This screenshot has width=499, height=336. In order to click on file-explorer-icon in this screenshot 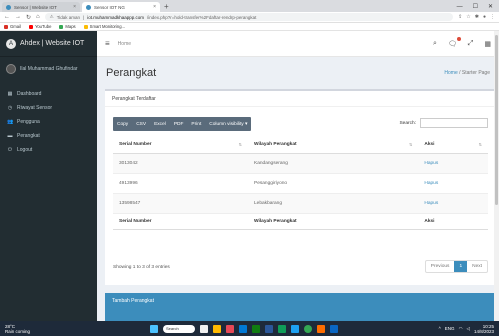, I will do `click(217, 328)`.